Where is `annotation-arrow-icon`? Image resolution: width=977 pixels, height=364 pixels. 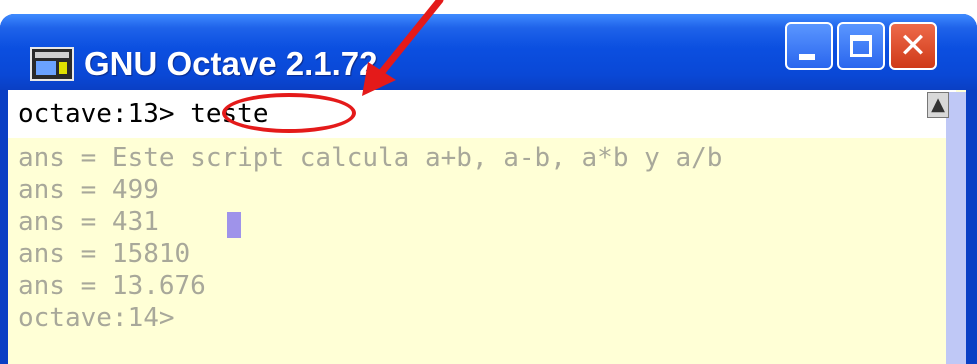
annotation-arrow-icon is located at coordinates (403, 48).